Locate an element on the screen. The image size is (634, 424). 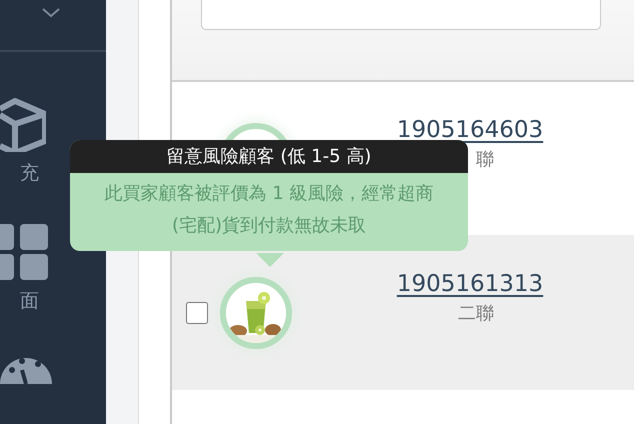
row-checkbox is located at coordinates (197, 313).